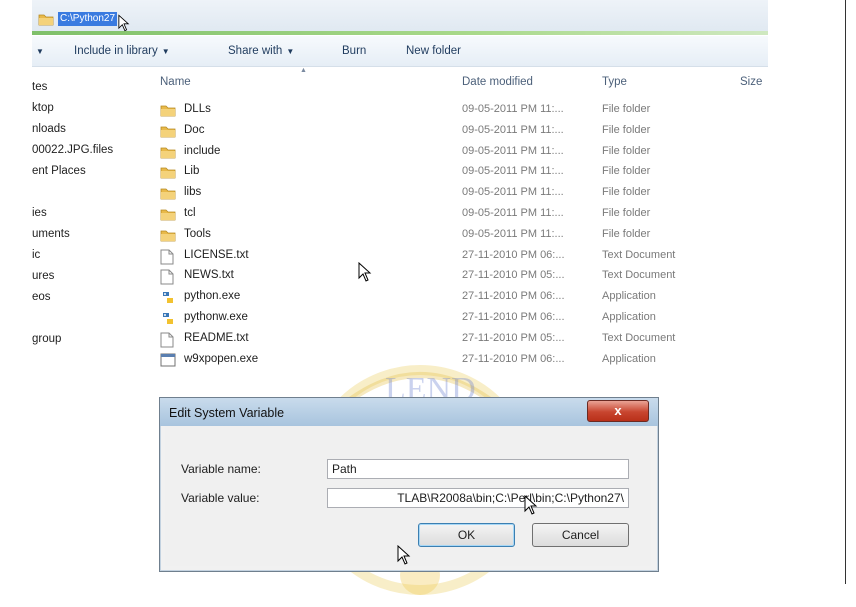 Image resolution: width=856 pixels, height=607 pixels. I want to click on file-name: pythonw.exe, so click(216, 317).